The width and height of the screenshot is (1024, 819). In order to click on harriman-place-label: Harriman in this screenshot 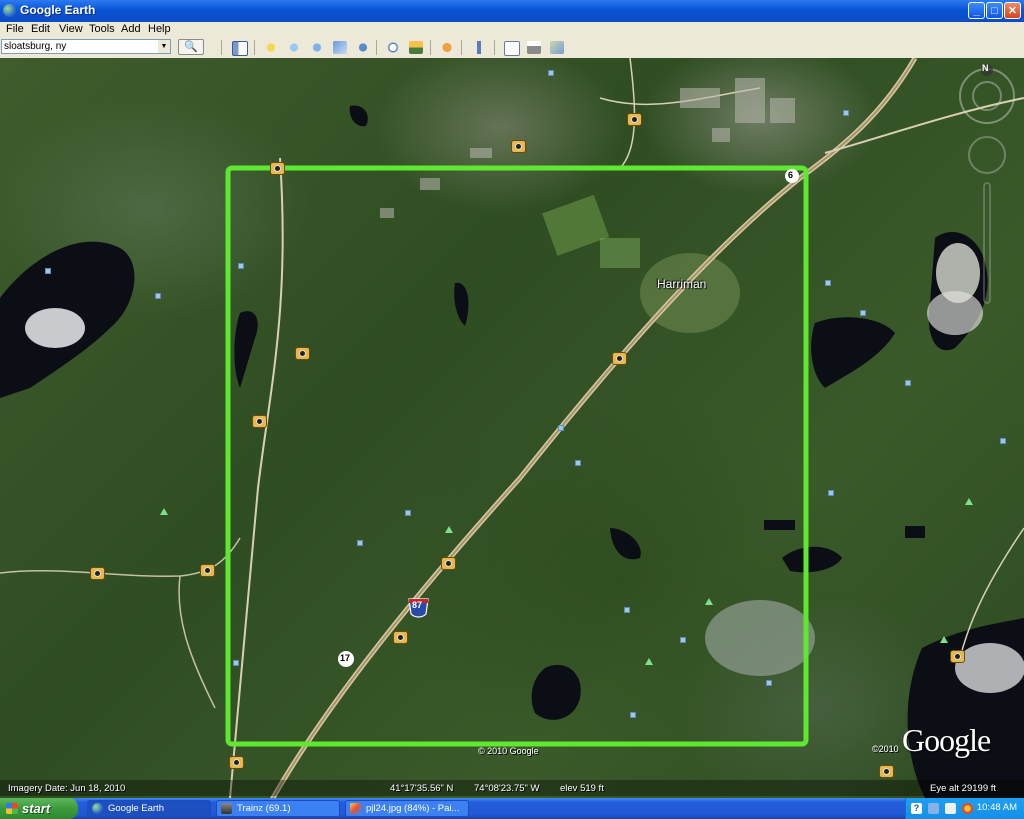, I will do `click(681, 284)`.